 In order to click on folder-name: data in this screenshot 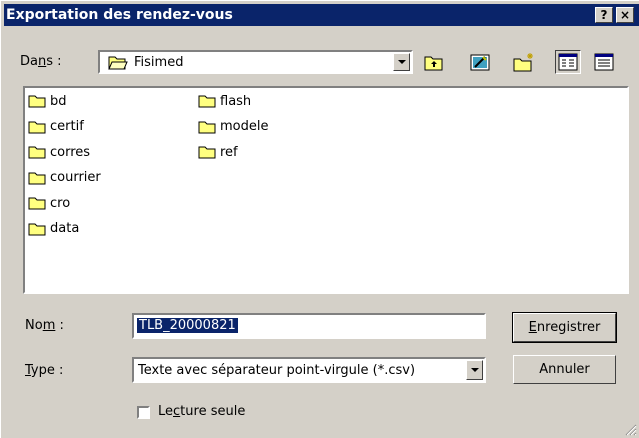, I will do `click(65, 228)`.